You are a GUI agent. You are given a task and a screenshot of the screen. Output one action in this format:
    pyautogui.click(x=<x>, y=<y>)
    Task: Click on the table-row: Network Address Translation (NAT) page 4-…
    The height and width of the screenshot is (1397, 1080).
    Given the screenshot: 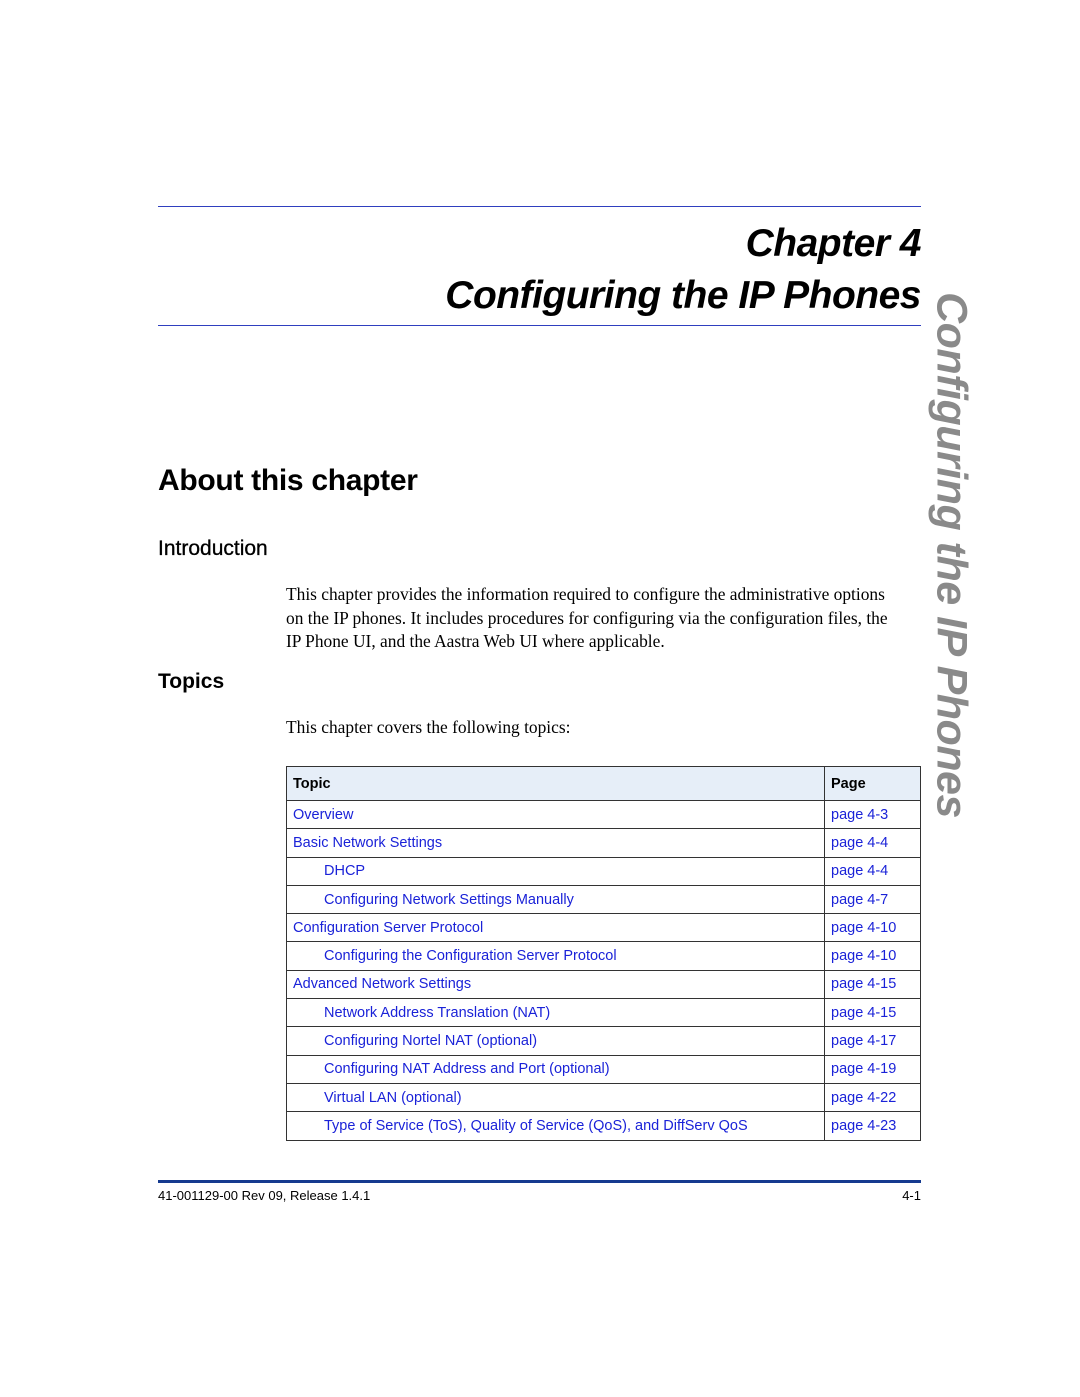 What is the action you would take?
    pyautogui.click(x=603, y=1013)
    